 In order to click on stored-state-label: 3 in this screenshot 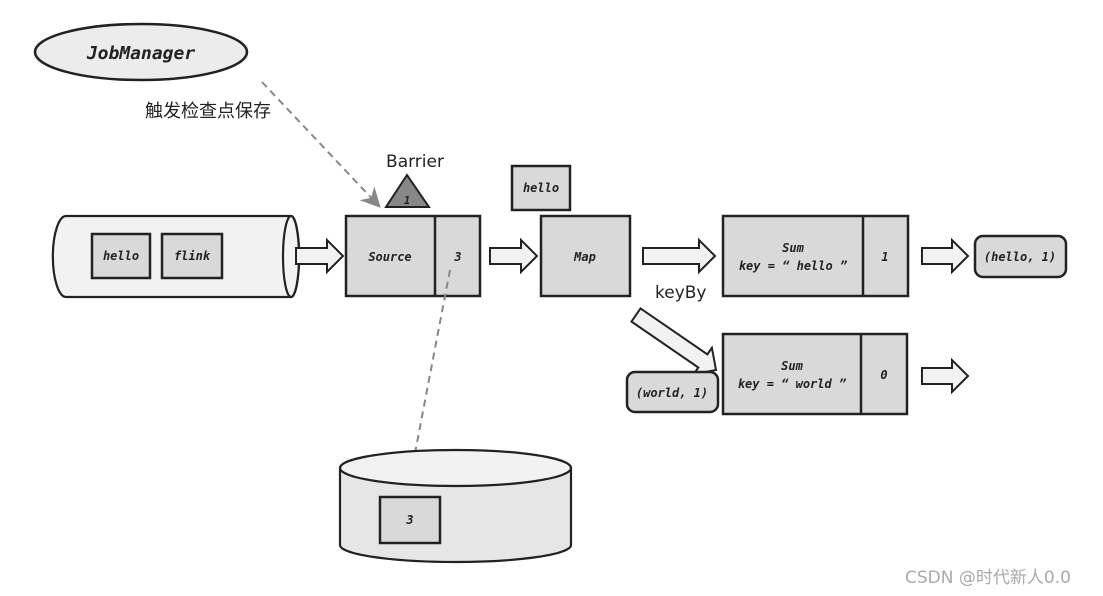, I will do `click(409, 520)`.